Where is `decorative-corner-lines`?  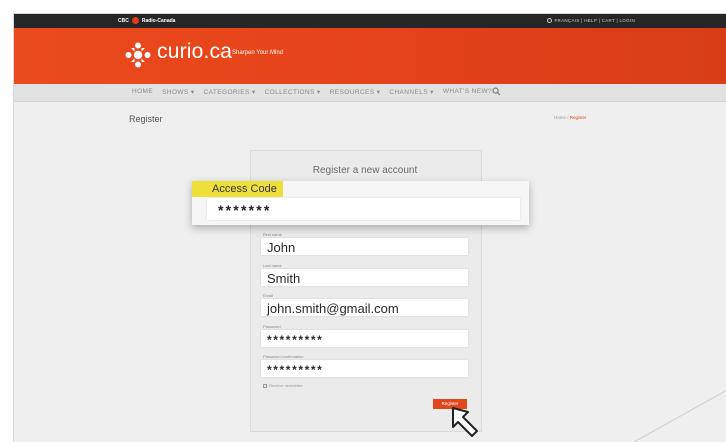 decorative-corner-lines is located at coordinates (679, 415).